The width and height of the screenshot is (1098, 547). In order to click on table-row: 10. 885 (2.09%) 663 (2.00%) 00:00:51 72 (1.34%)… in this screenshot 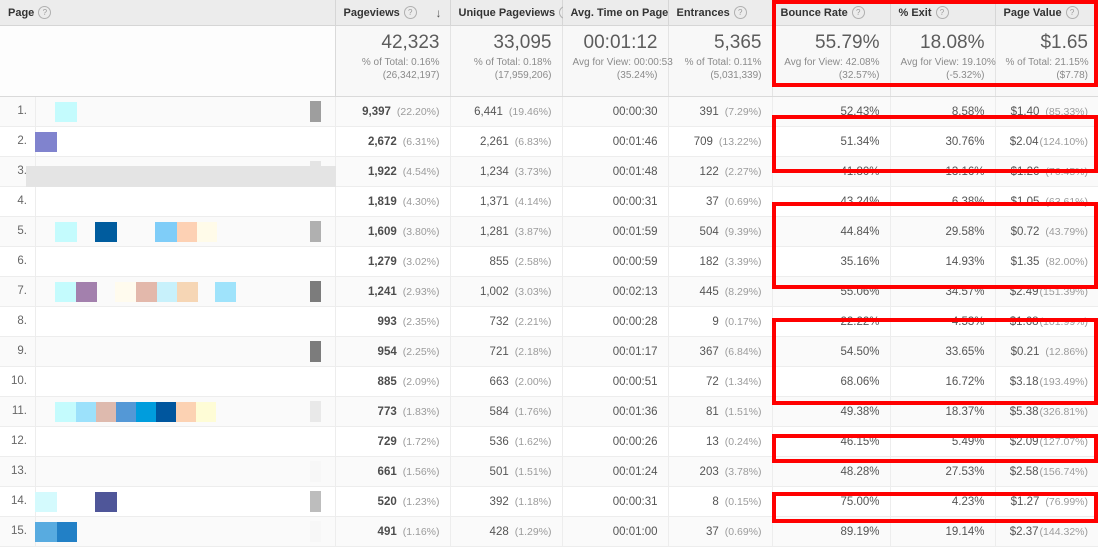, I will do `click(549, 381)`.